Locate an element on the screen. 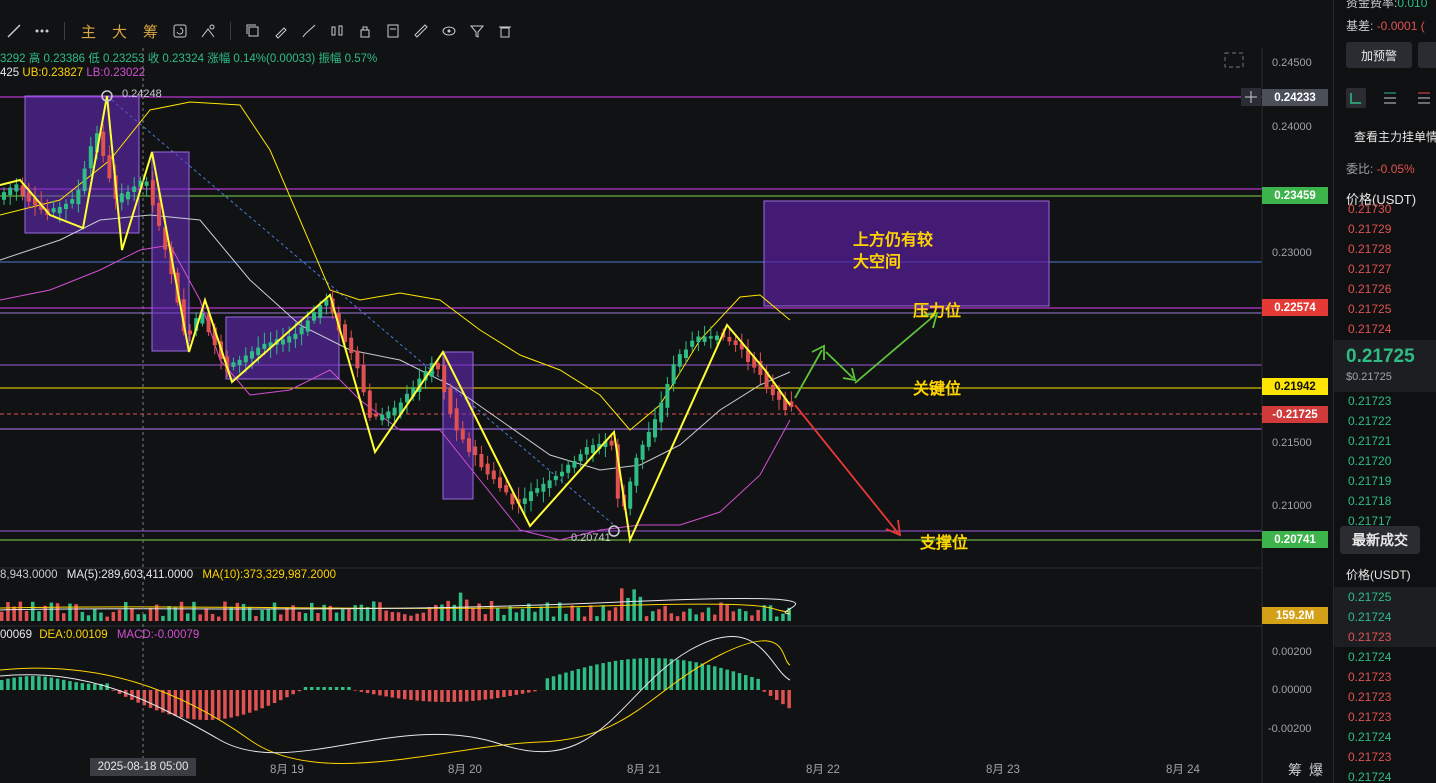 The height and width of the screenshot is (783, 1436). bull-arrow-pullback is located at coordinates (841, 366).